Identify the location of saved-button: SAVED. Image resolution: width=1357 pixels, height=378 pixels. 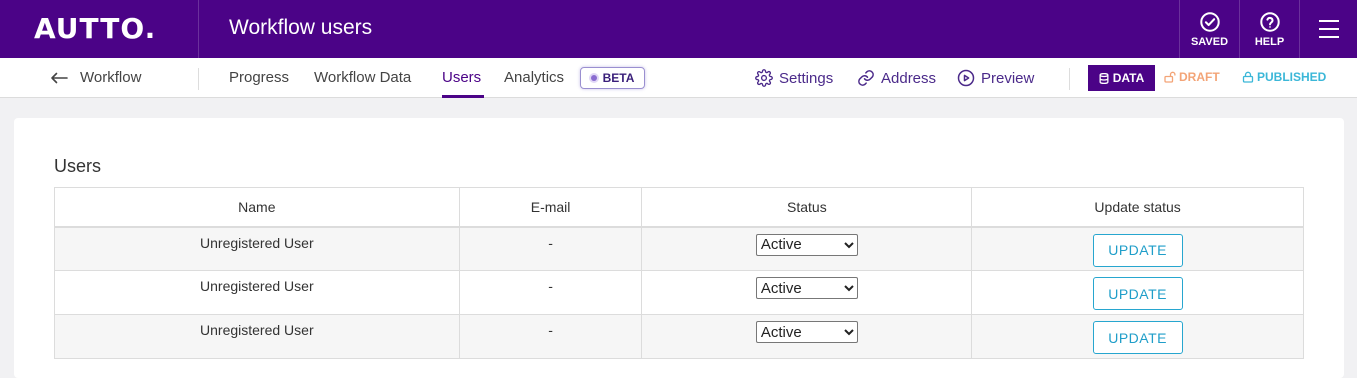
(1209, 29).